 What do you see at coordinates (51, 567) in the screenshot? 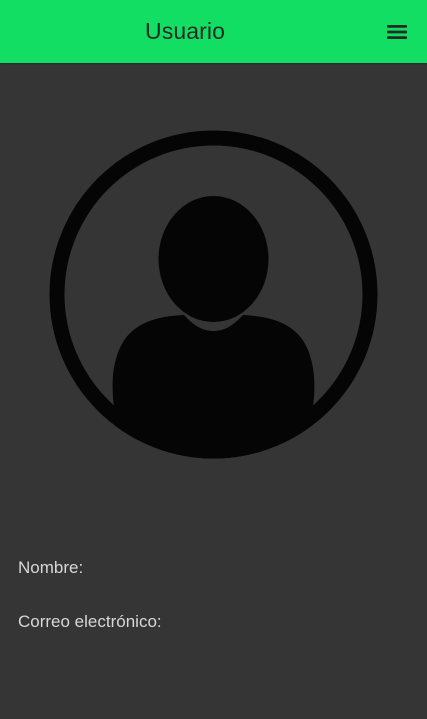
I see `name-label: Nombre:` at bounding box center [51, 567].